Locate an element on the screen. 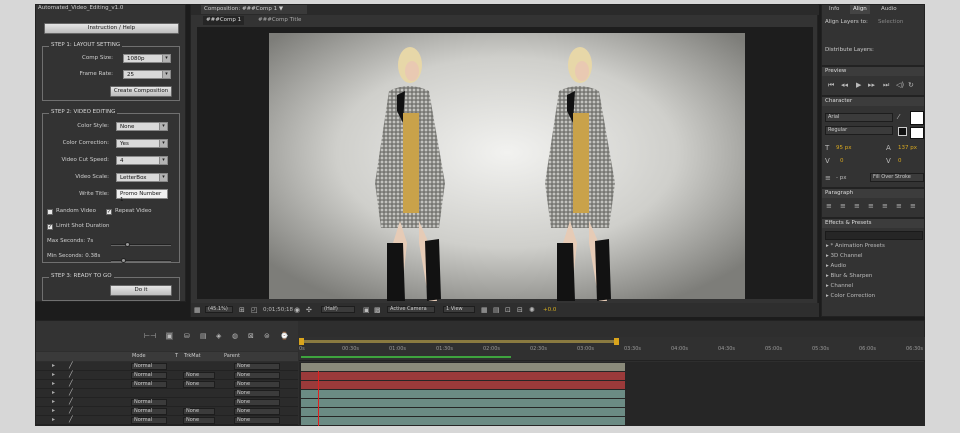  first-frame-icon: ⏮ is located at coordinates (831, 85).